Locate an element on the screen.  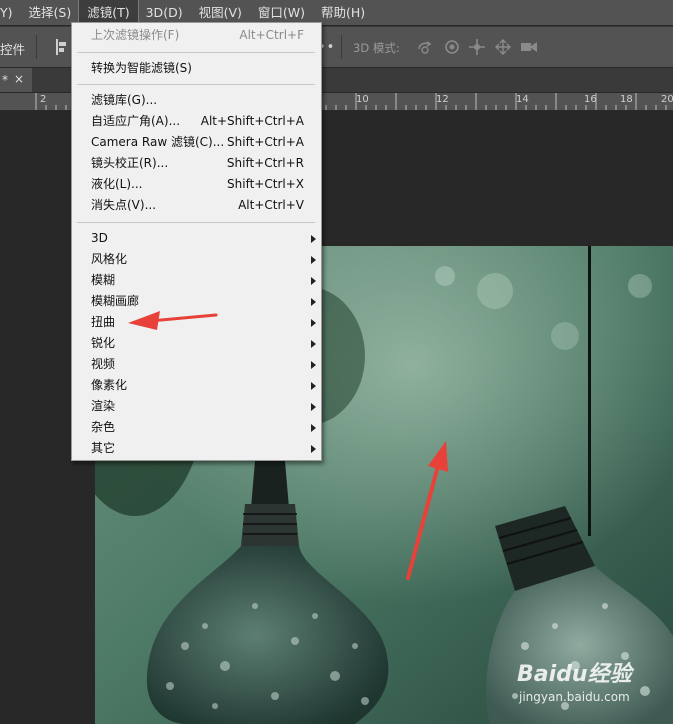
3d-scale-camera-icon is located at coordinates (529, 47).